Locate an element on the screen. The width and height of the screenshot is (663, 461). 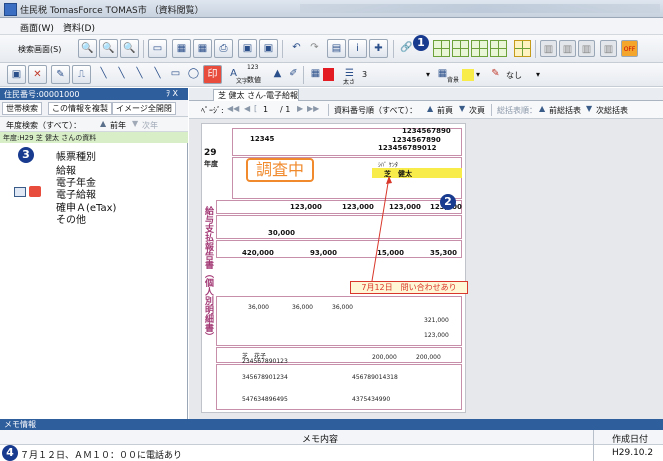
form-amount-row is located at coordinates (339, 207).